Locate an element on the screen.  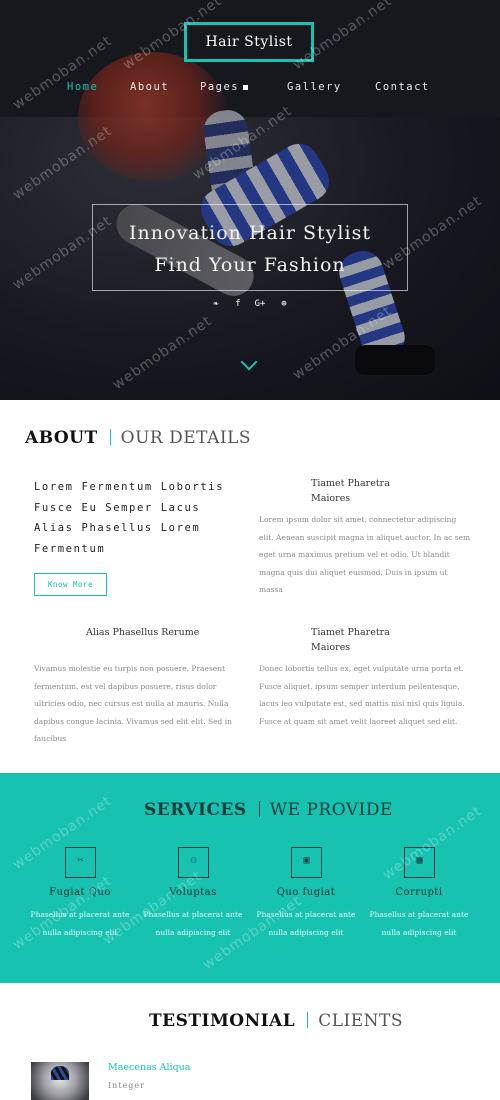
dropdown-caret-icon is located at coordinates (246, 87).